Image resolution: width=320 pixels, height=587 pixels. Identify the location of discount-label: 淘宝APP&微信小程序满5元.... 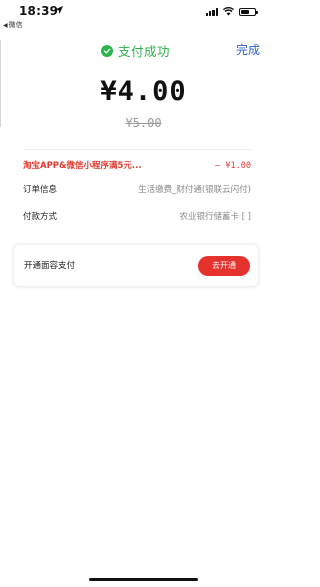
(82, 166).